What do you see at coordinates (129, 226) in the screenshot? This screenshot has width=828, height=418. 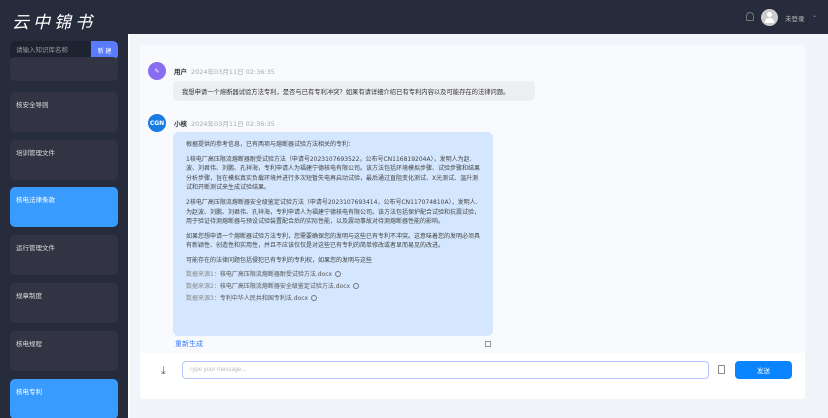 I see `divider` at bounding box center [129, 226].